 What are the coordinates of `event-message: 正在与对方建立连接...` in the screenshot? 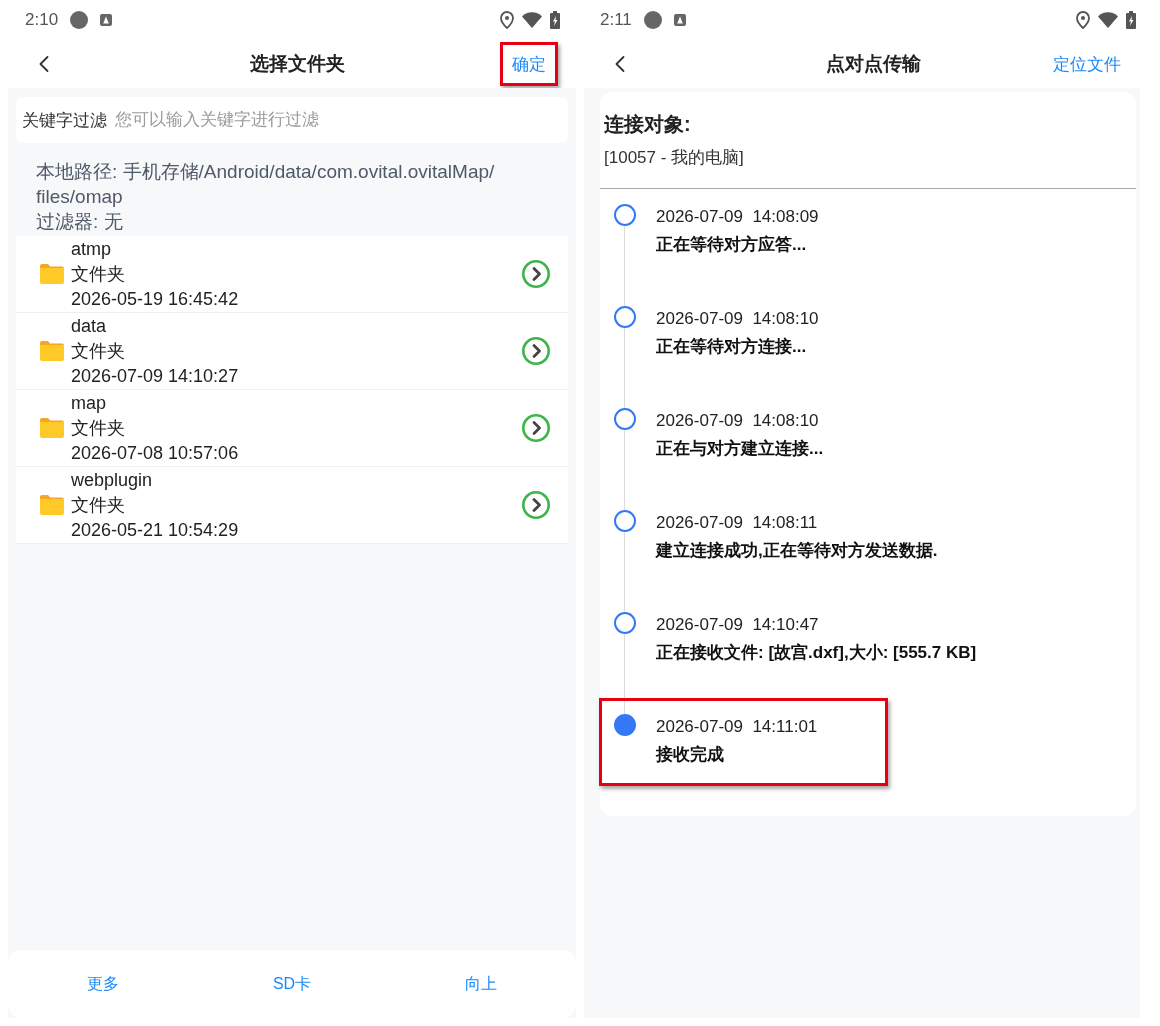 It's located at (740, 449).